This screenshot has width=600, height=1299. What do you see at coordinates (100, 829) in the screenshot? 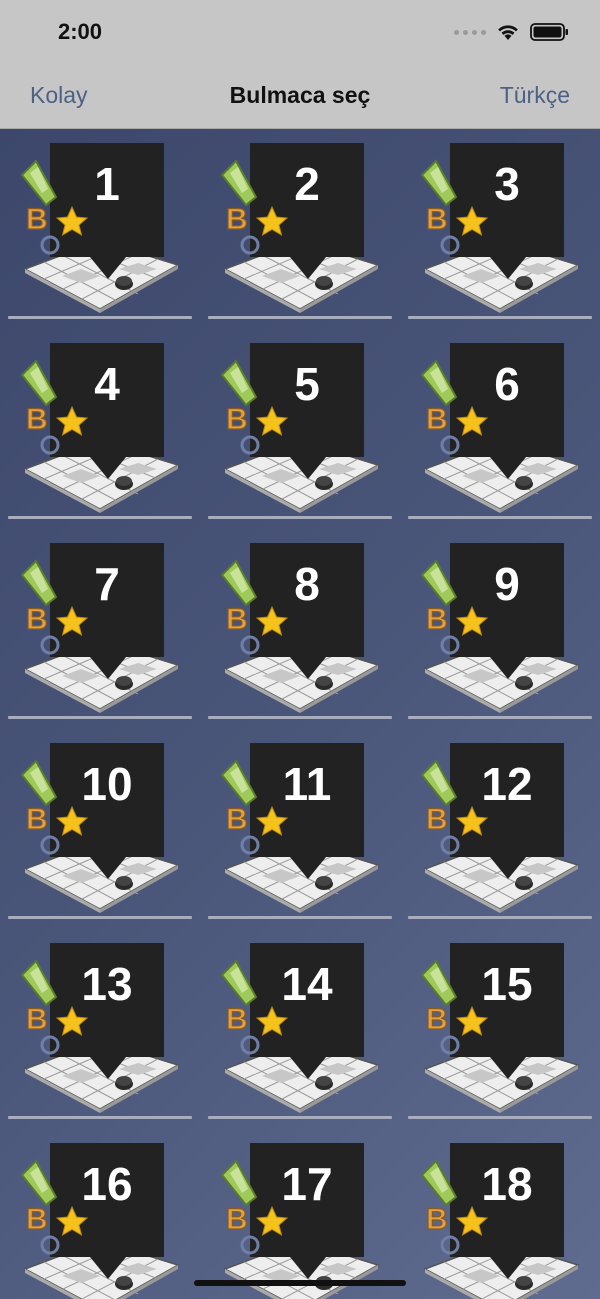
I see `puzzle-tile-10: B 10` at bounding box center [100, 829].